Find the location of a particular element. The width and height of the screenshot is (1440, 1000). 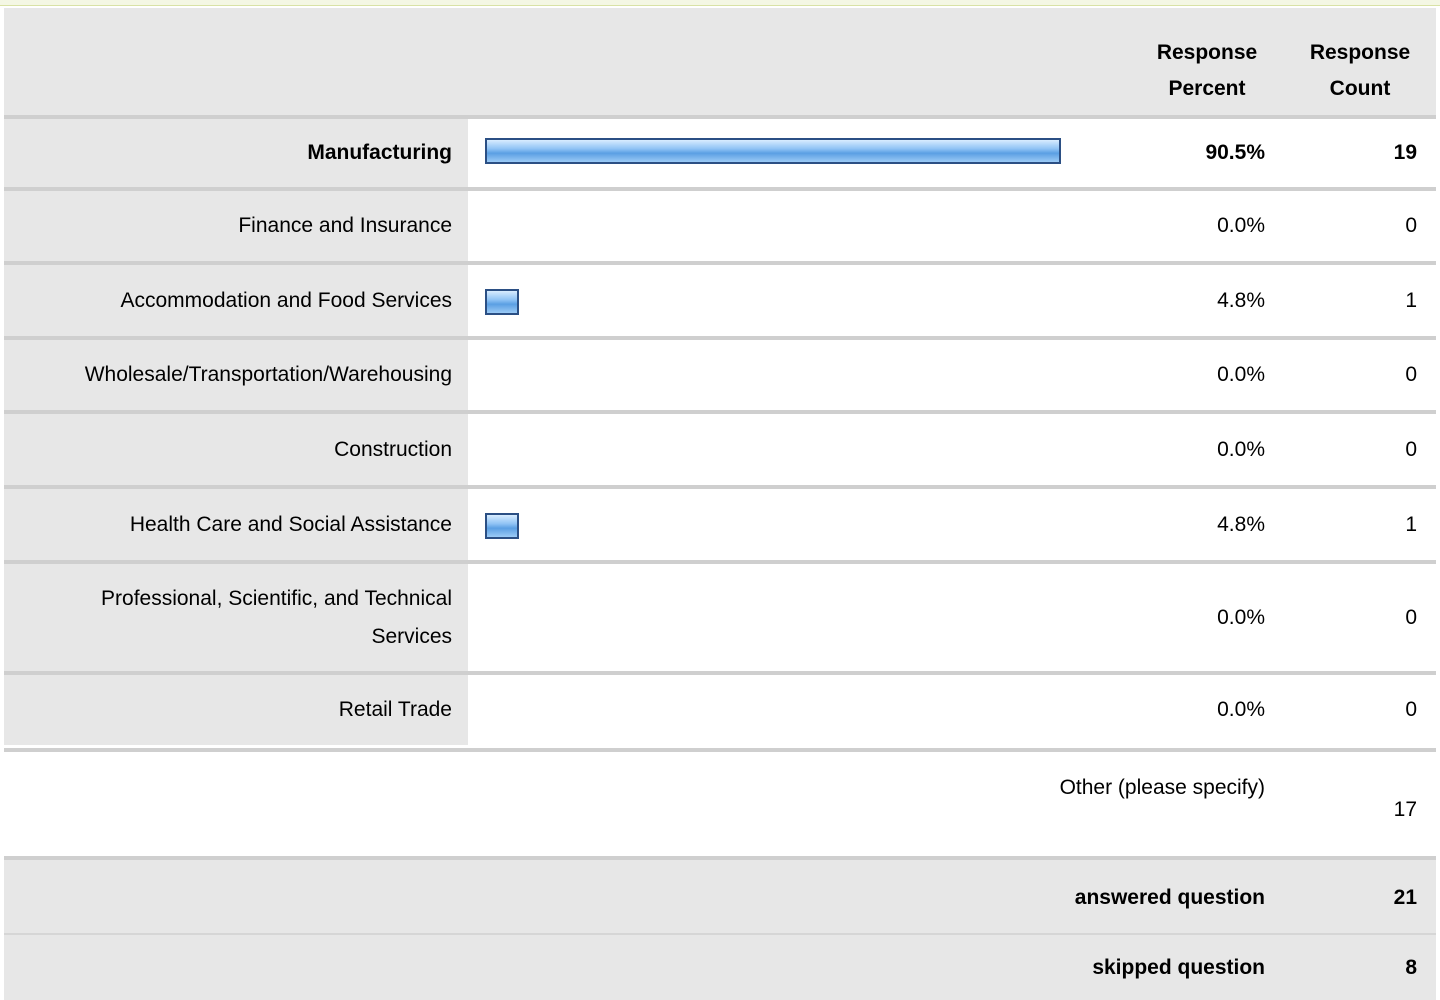

table-row: Retail Trade 0.0% 0 is located at coordinates (720, 708).